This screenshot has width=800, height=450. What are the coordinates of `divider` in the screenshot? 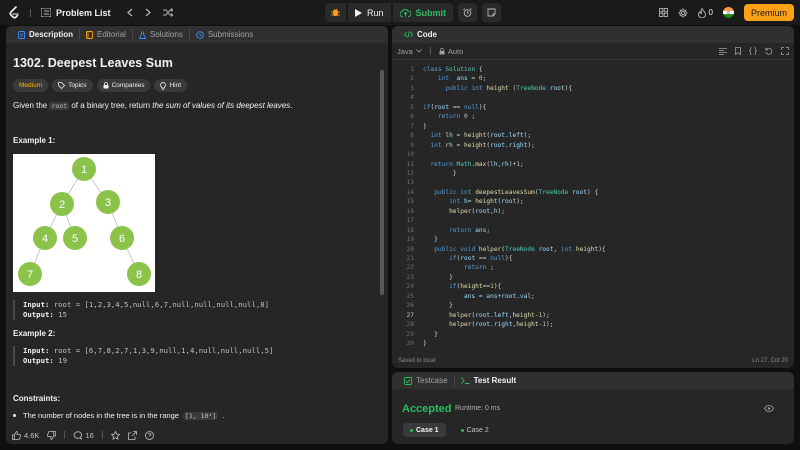 It's located at (430, 51).